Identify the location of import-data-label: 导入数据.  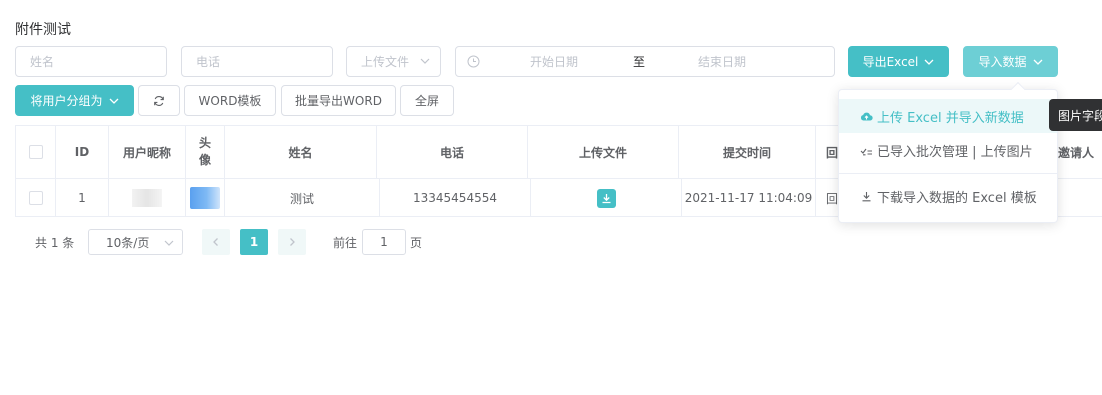
(1002, 62).